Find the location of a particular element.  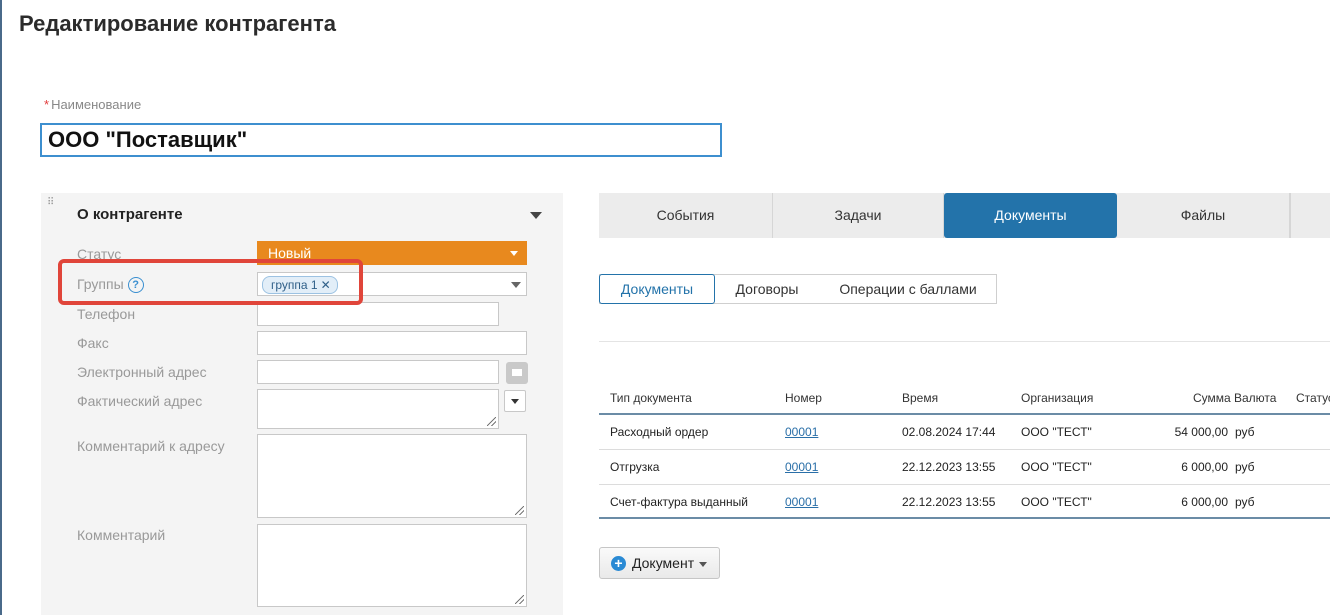

collapse-arrow-icon is located at coordinates (536, 215).